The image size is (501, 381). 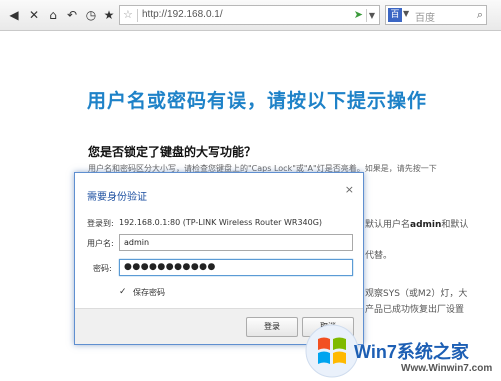 I want to click on undo-icon: ↶, so click(x=72, y=15).